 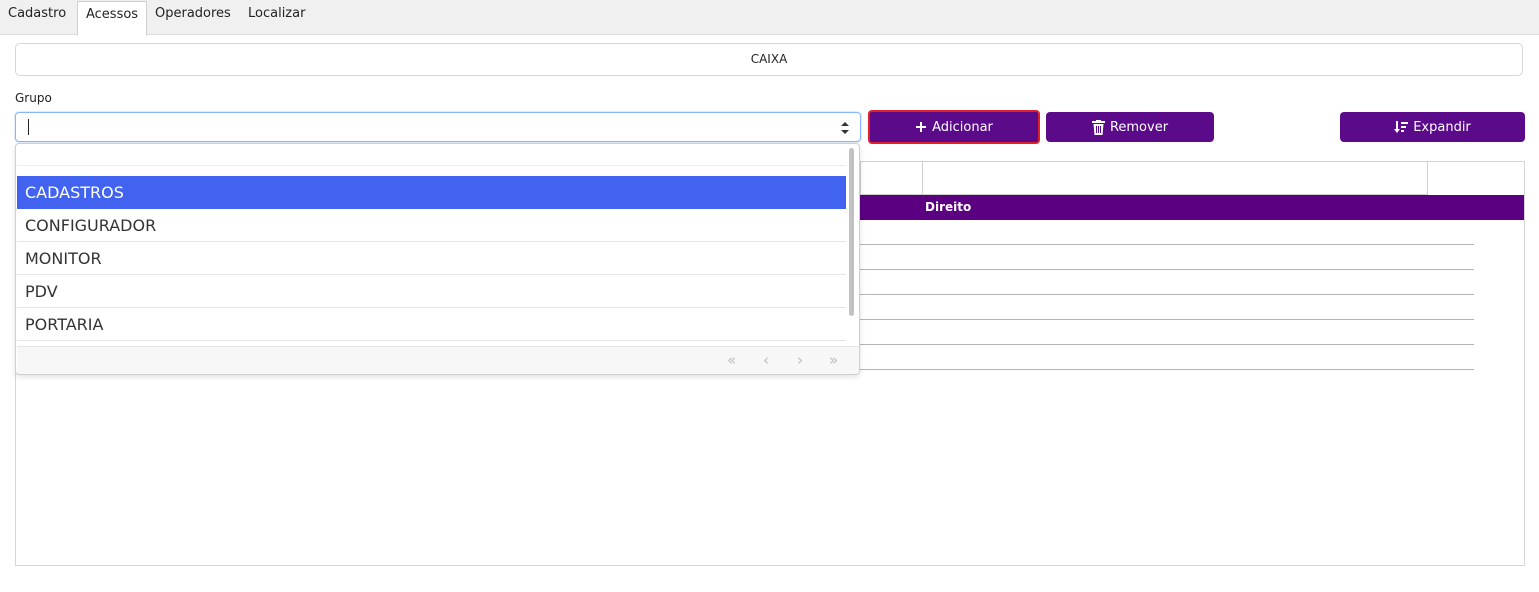 I want to click on dropdown-empty-option, so click(x=431, y=155).